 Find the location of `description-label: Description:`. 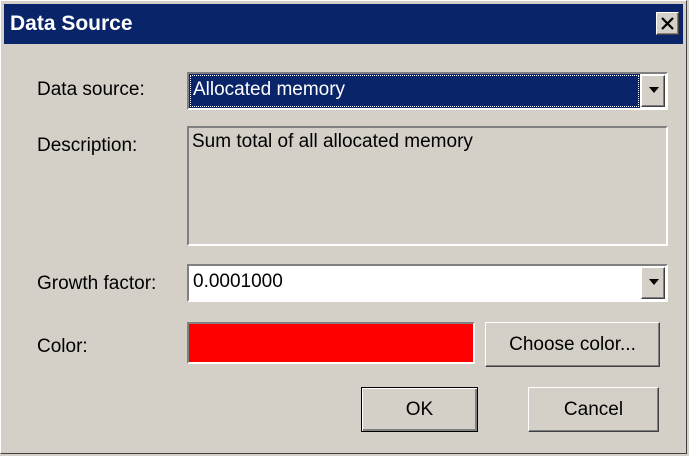

description-label: Description: is located at coordinates (87, 145).